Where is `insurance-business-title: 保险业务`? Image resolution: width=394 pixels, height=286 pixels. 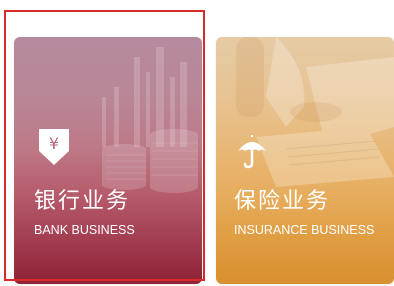
insurance-business-title: 保险业务 is located at coordinates (282, 201).